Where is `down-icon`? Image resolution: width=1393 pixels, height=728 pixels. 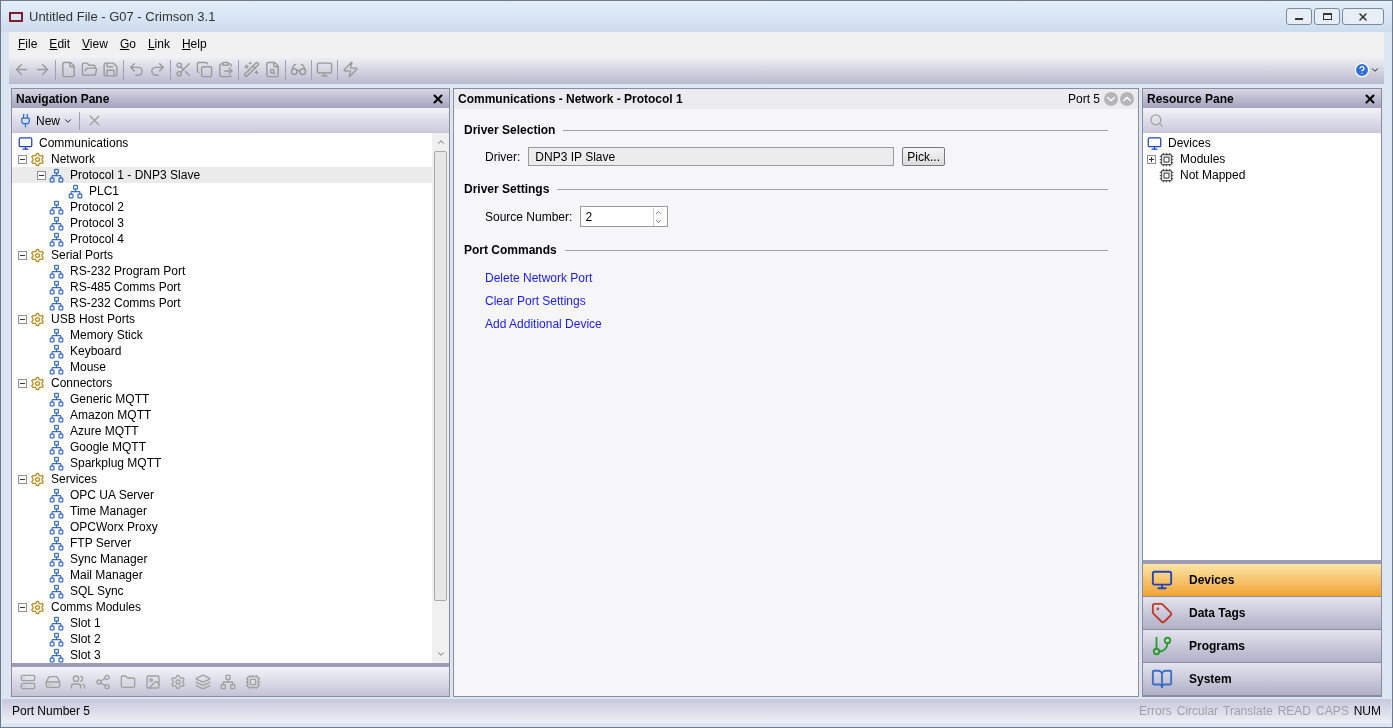 down-icon is located at coordinates (1111, 99).